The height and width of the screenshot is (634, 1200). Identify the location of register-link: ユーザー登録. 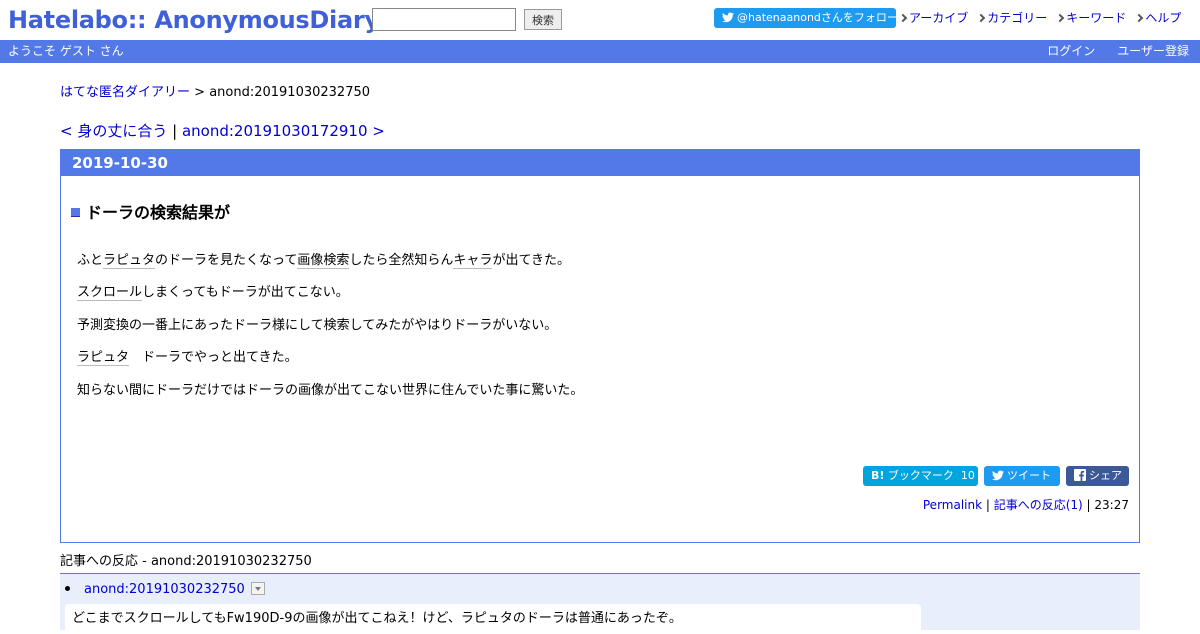
(1153, 51).